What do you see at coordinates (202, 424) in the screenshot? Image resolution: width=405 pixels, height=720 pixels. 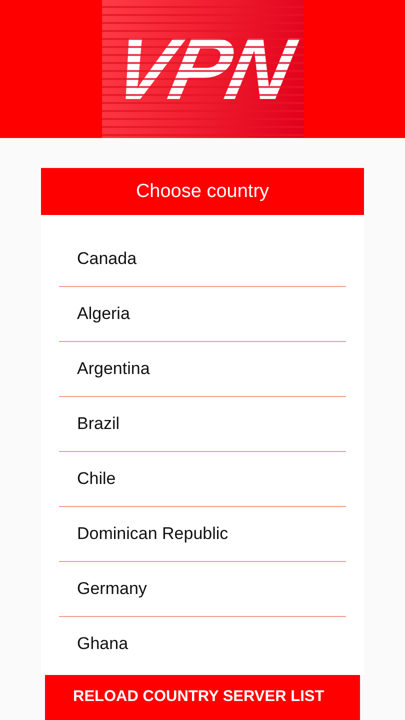 I see `country-item: Brazil` at bounding box center [202, 424].